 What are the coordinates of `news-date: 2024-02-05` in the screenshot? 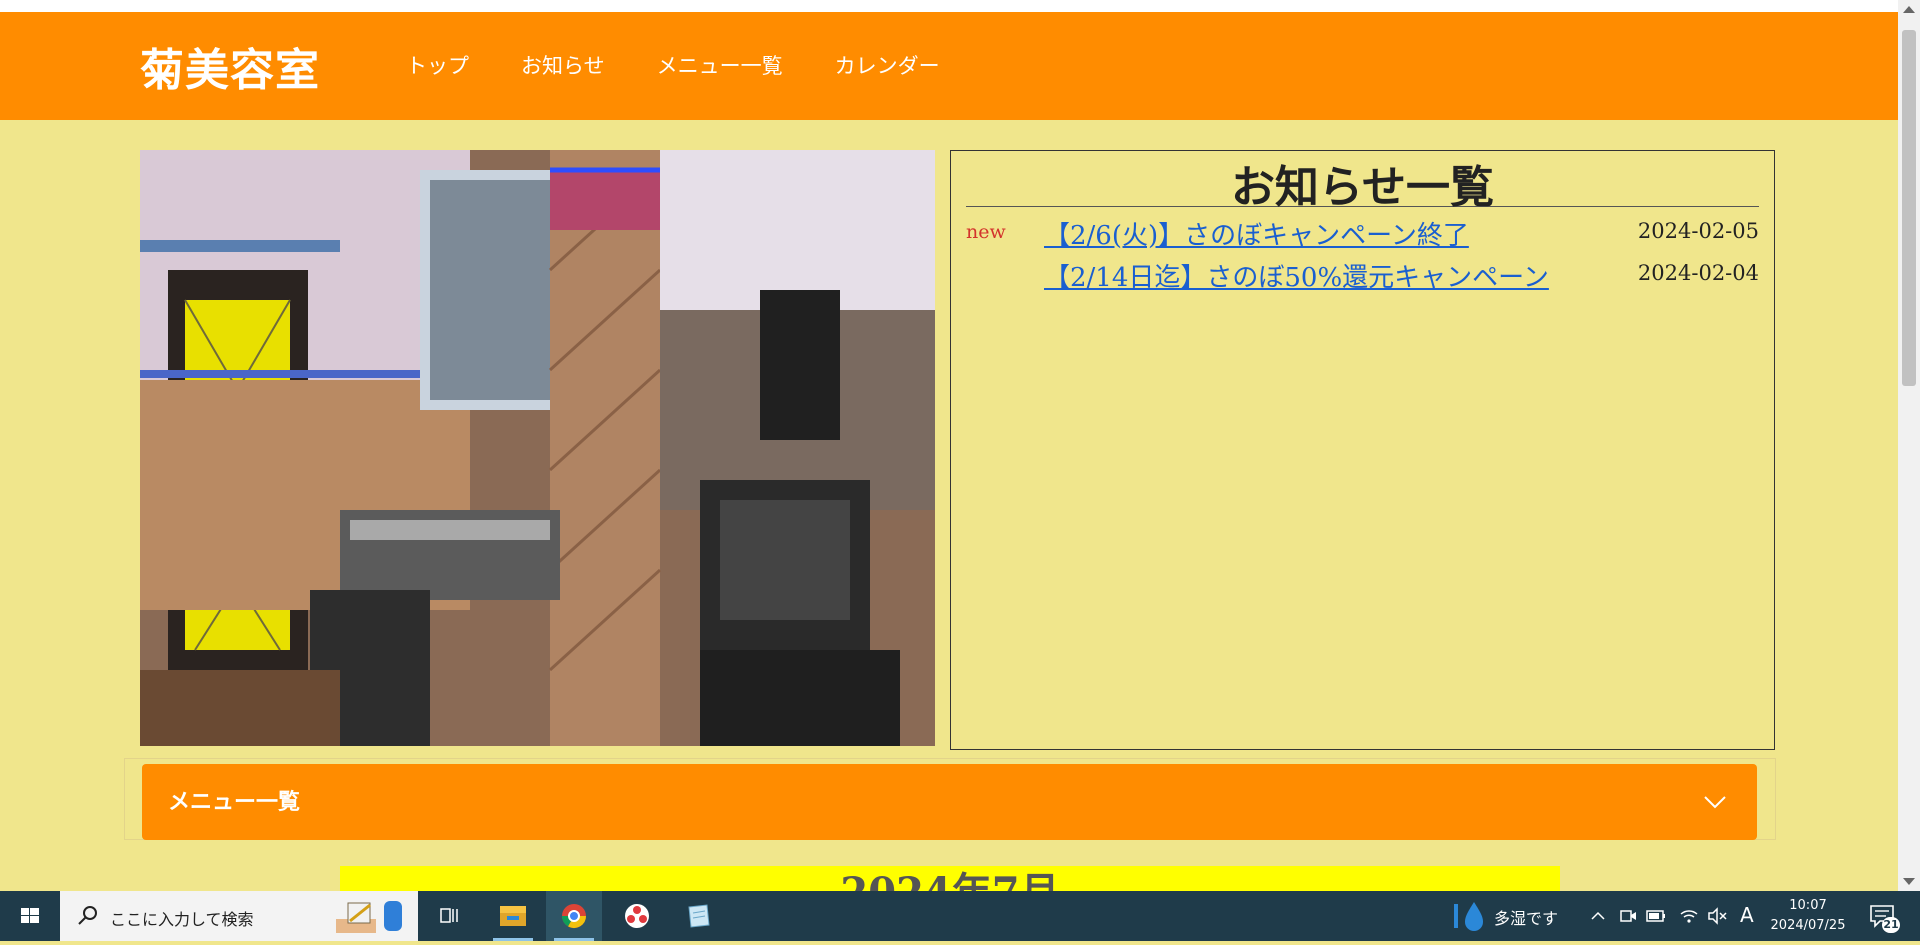 It's located at (1698, 231).